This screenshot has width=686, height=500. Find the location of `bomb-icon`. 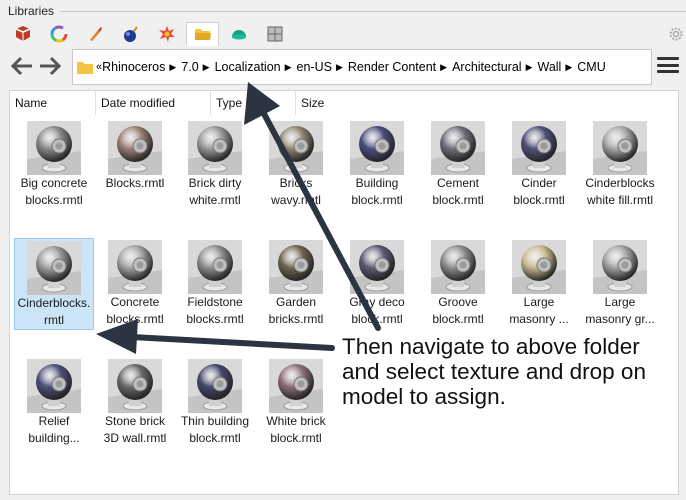

bomb-icon is located at coordinates (130, 34).